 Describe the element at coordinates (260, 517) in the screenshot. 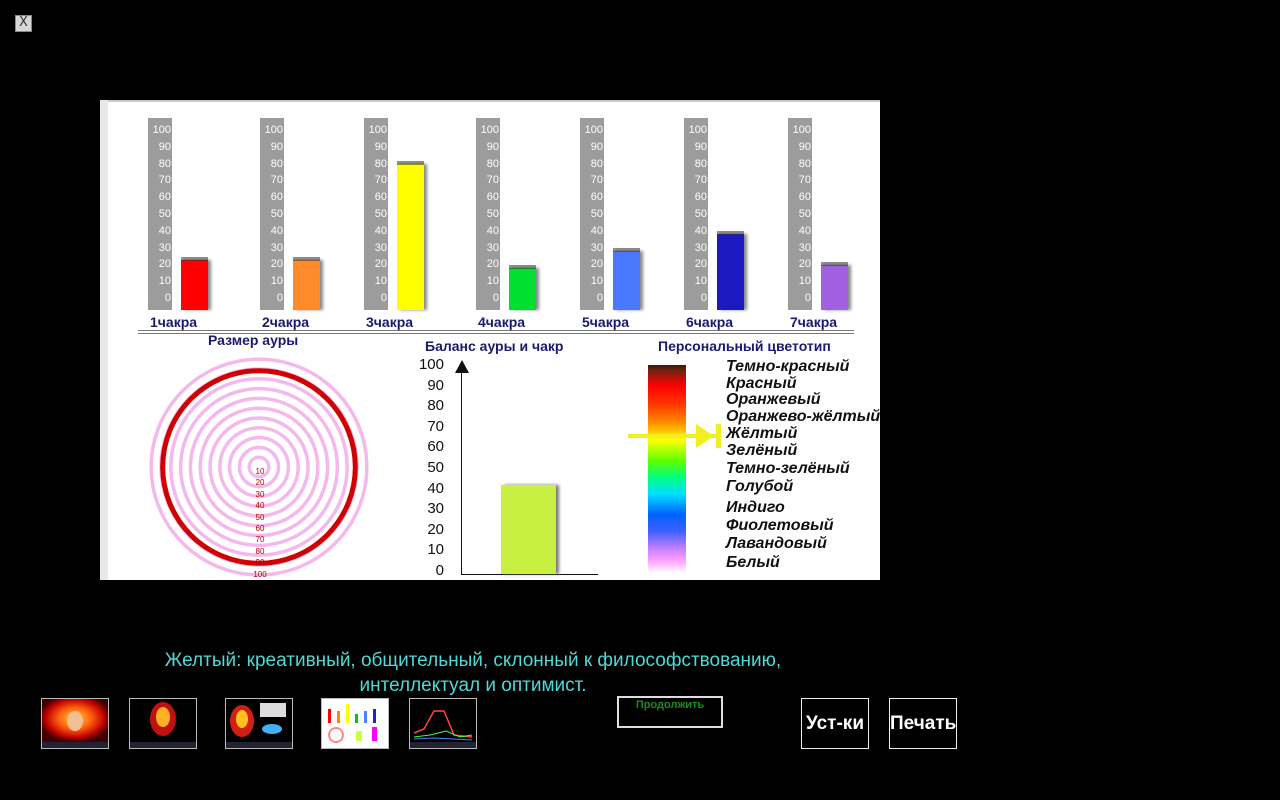

I see `aura-tick-label: 50` at that location.